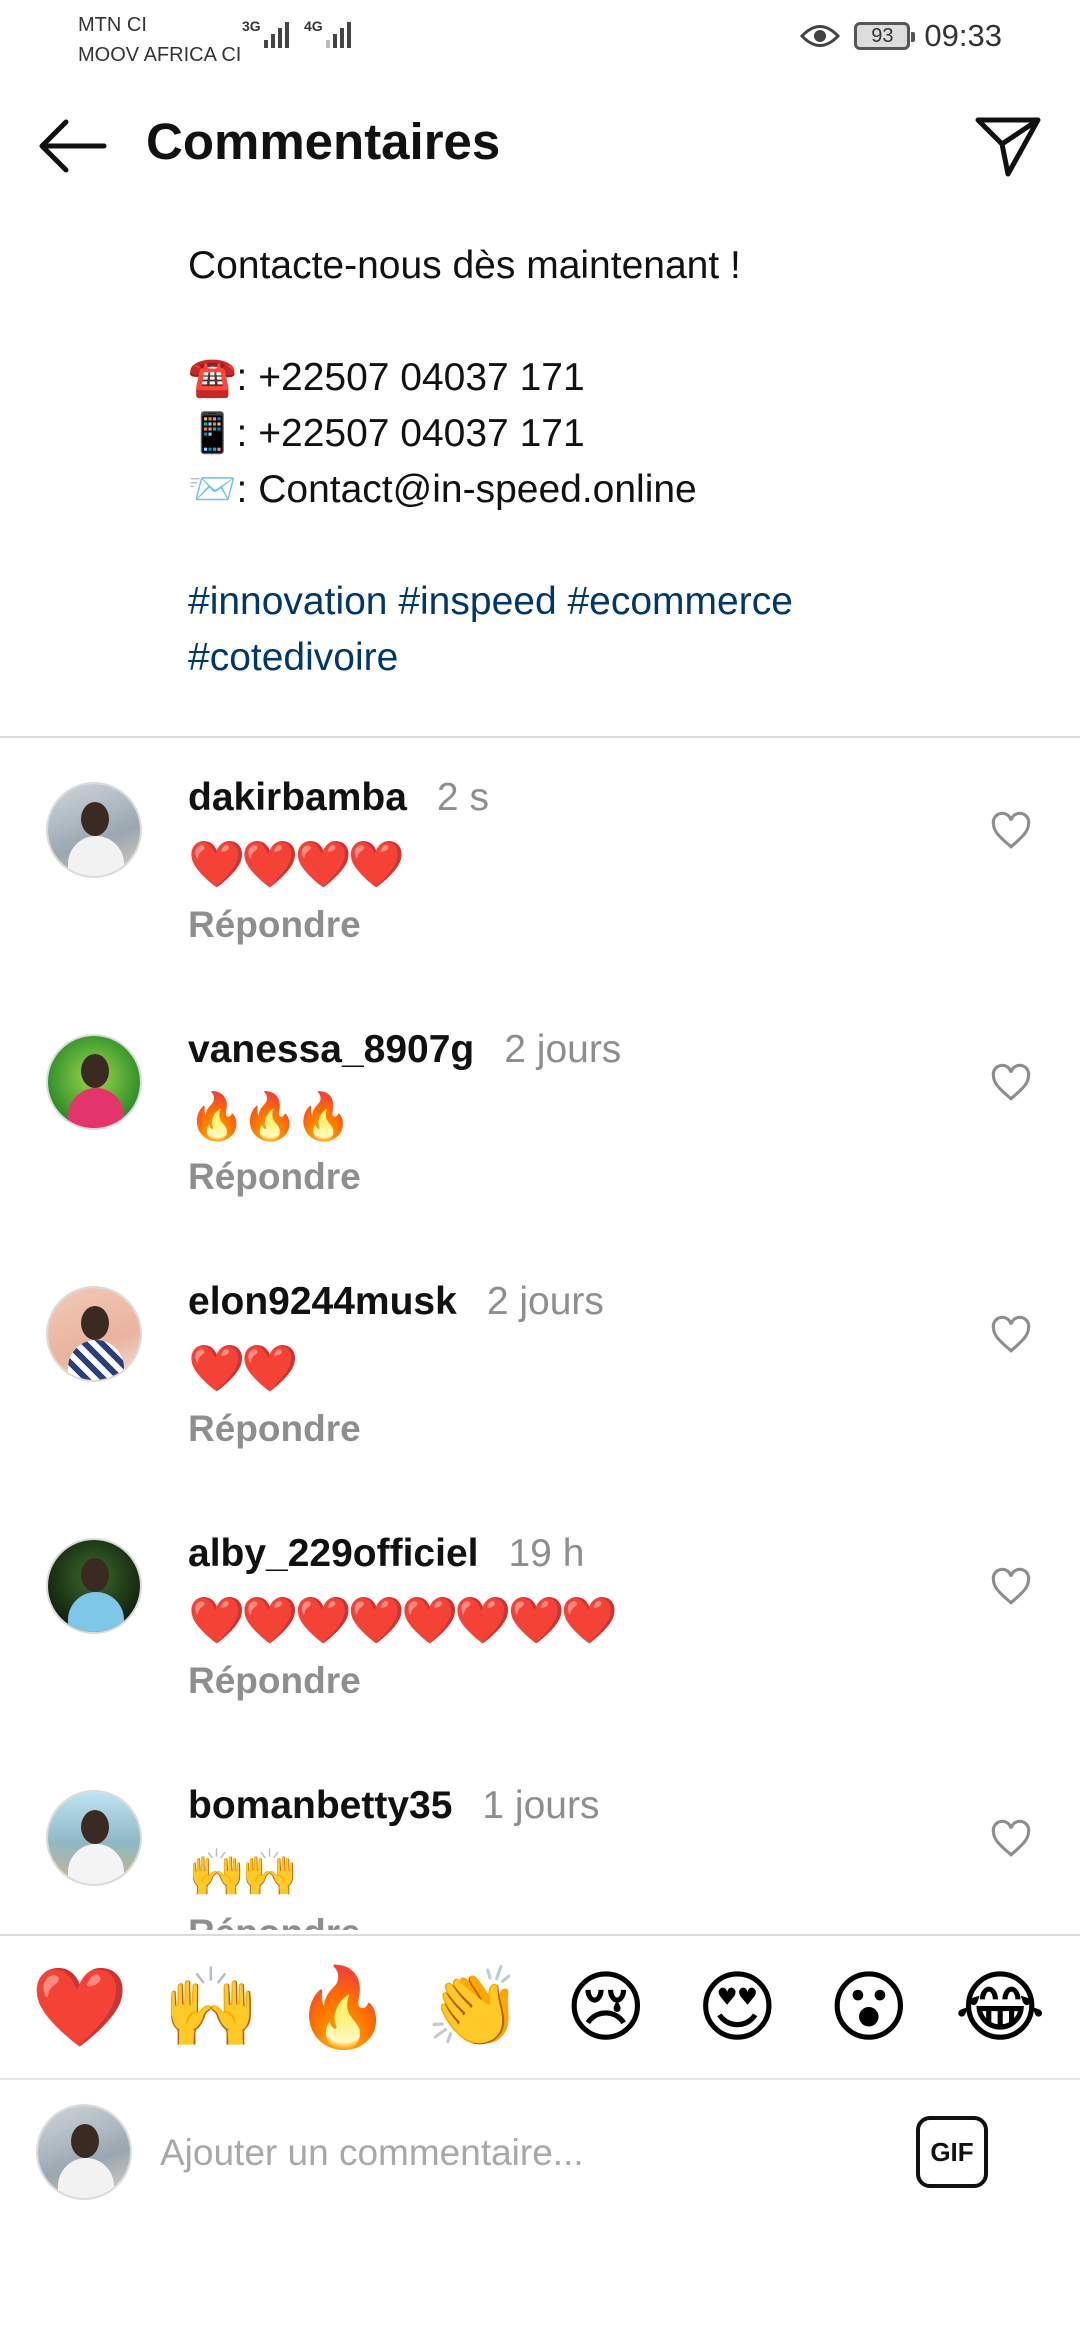 The height and width of the screenshot is (2340, 1080). What do you see at coordinates (540, 2007) in the screenshot?
I see `emoji-quick-bar: ❤️ 🙌 🔥 👏 😢 😍 😮 😂` at bounding box center [540, 2007].